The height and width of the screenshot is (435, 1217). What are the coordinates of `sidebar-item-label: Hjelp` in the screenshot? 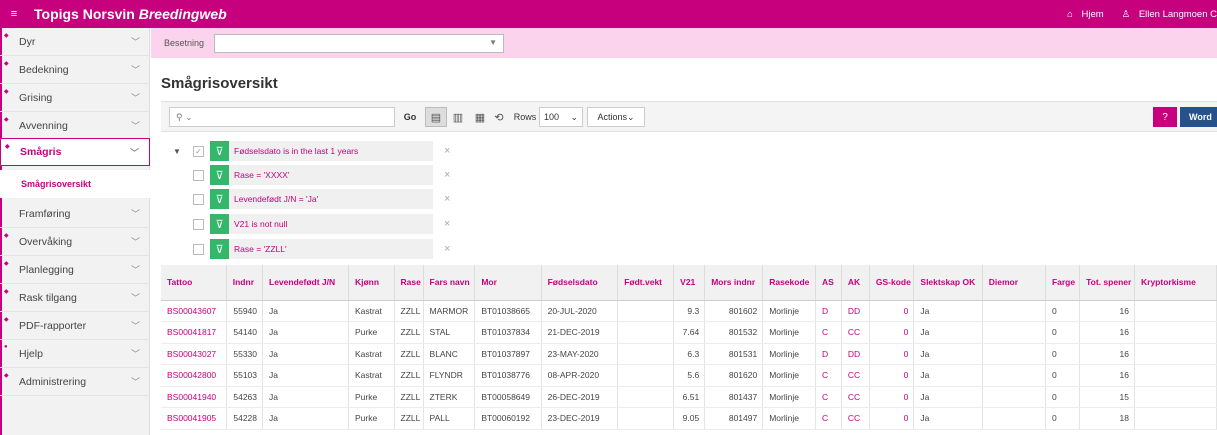 It's located at (31, 353).